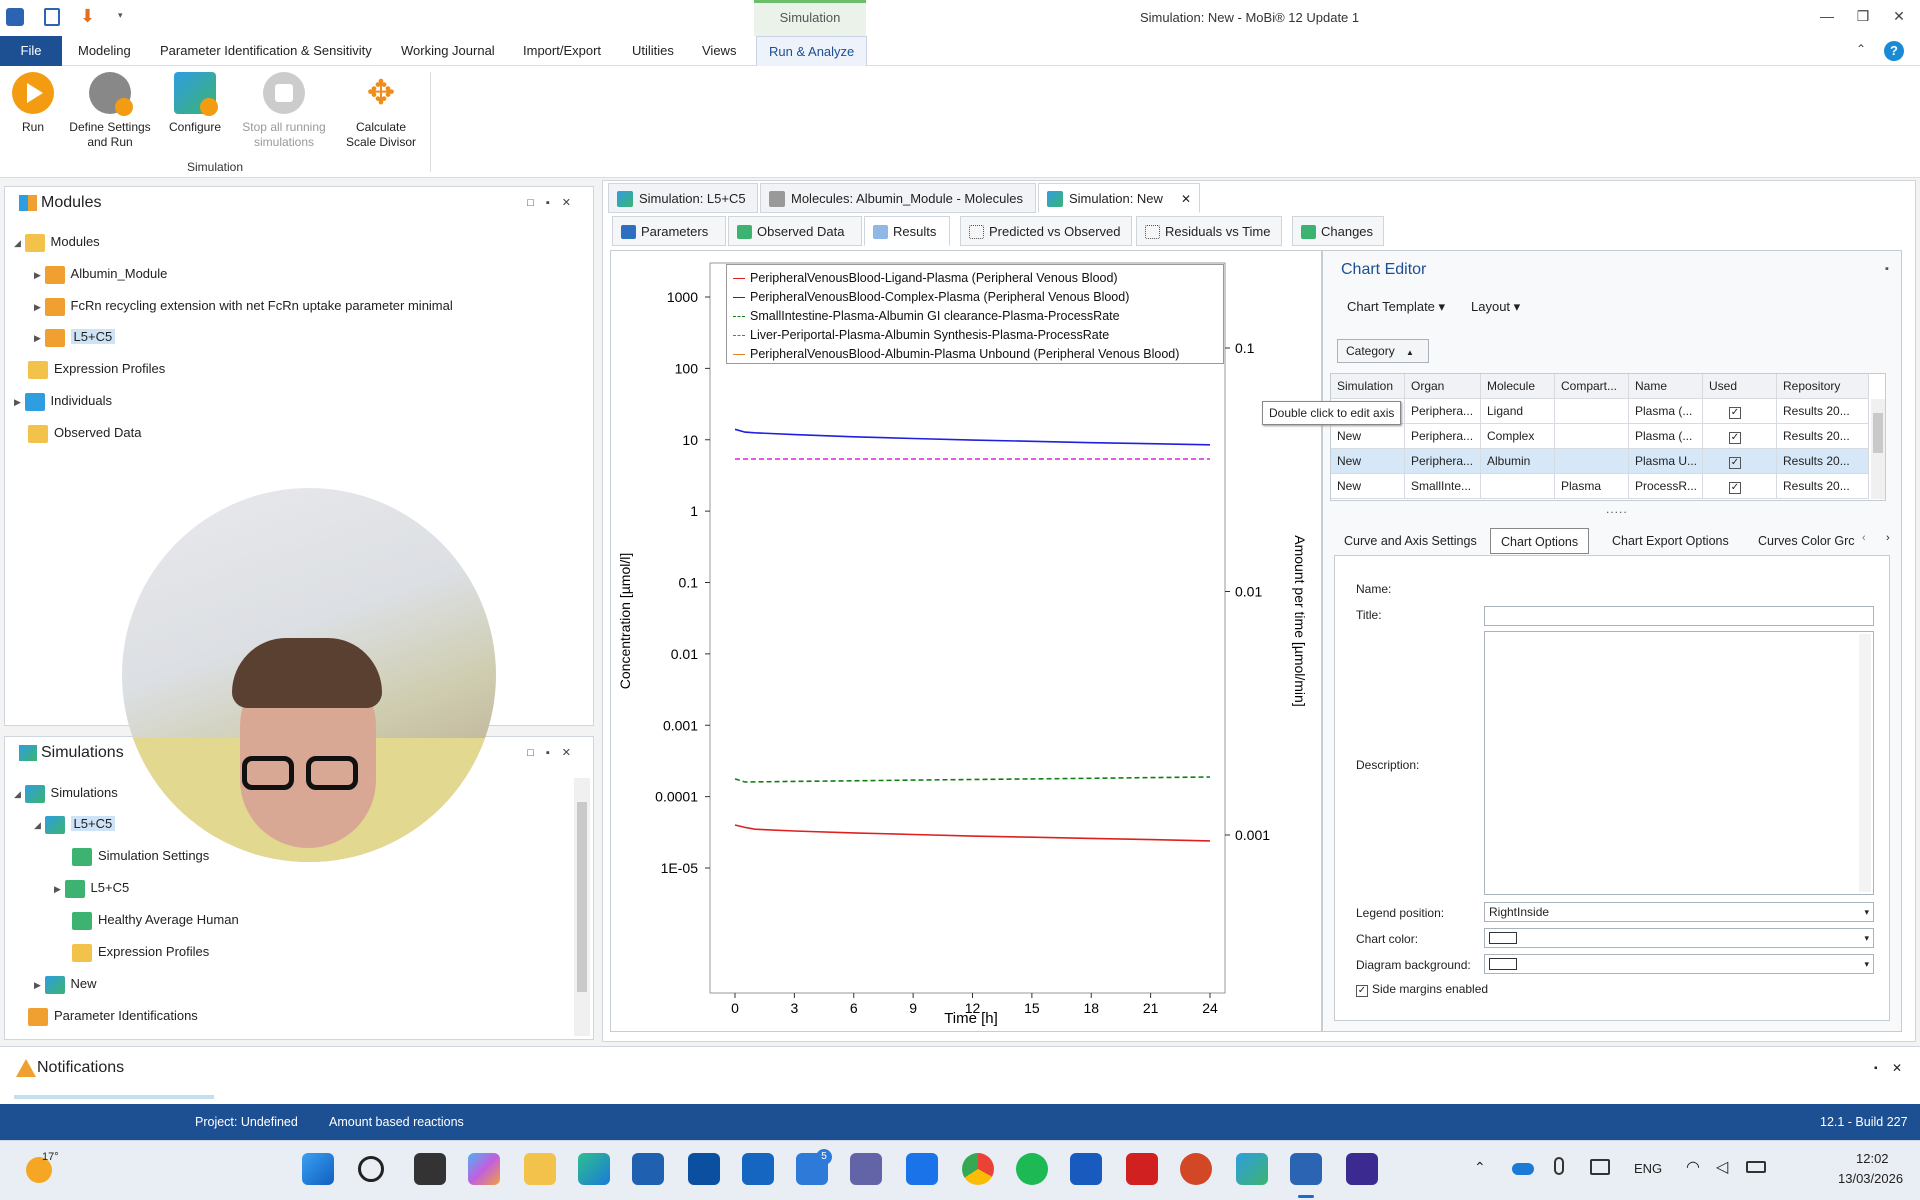  I want to click on tree-node-expression-profiles: Expression Profiles, so click(96, 369).